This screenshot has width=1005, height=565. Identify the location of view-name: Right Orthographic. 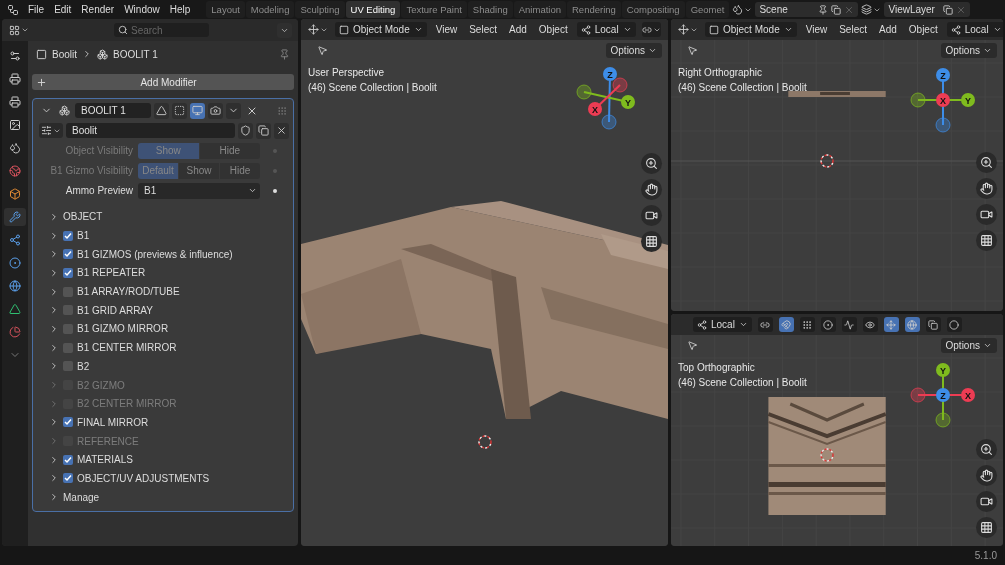
(720, 72).